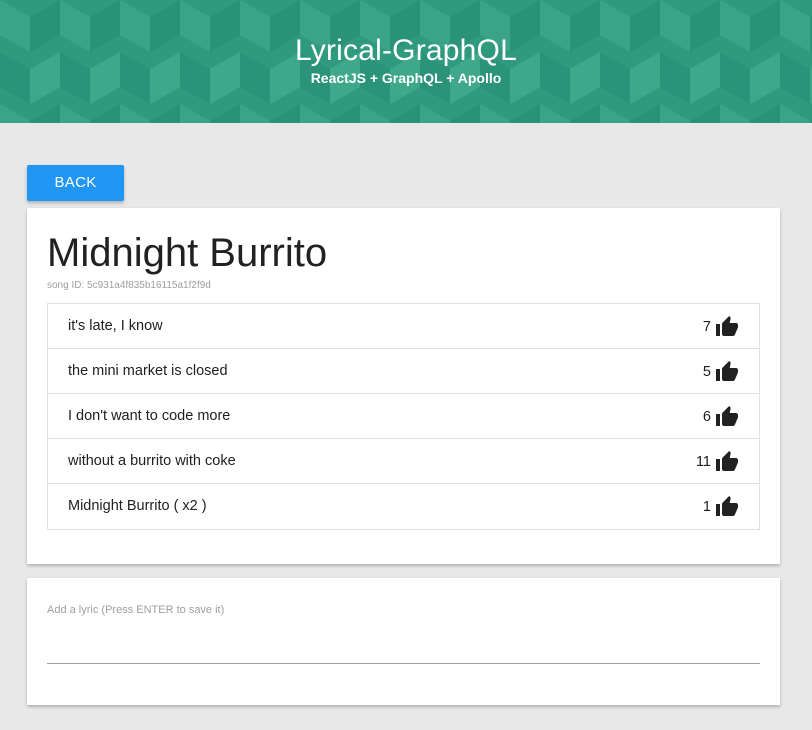 The image size is (812, 730). I want to click on lyric-likes: 7, so click(721, 327).